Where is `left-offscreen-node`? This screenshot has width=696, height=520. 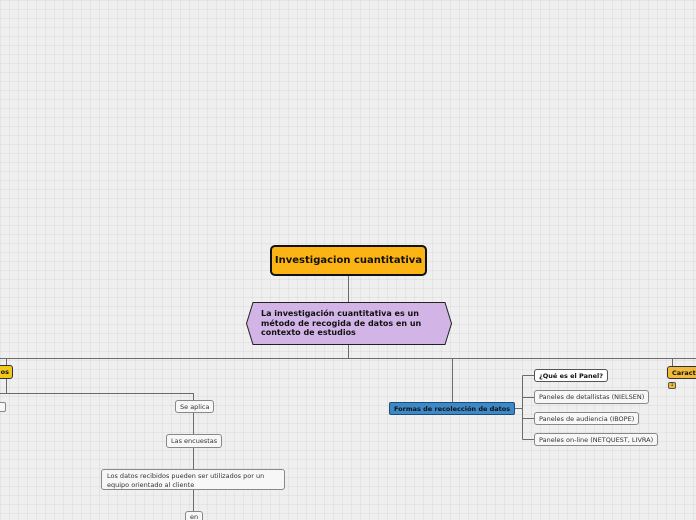 left-offscreen-node is located at coordinates (3, 407).